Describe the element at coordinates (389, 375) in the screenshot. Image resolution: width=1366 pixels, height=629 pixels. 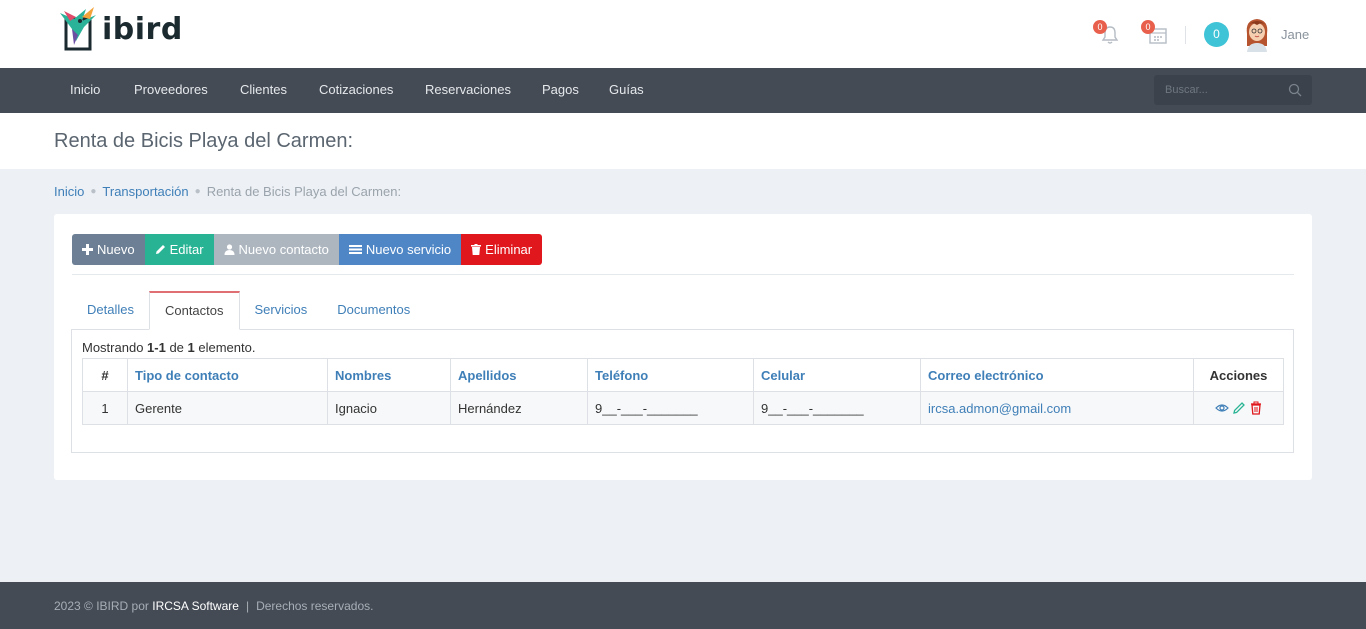
I see `column-header-nombres: Nombres` at that location.